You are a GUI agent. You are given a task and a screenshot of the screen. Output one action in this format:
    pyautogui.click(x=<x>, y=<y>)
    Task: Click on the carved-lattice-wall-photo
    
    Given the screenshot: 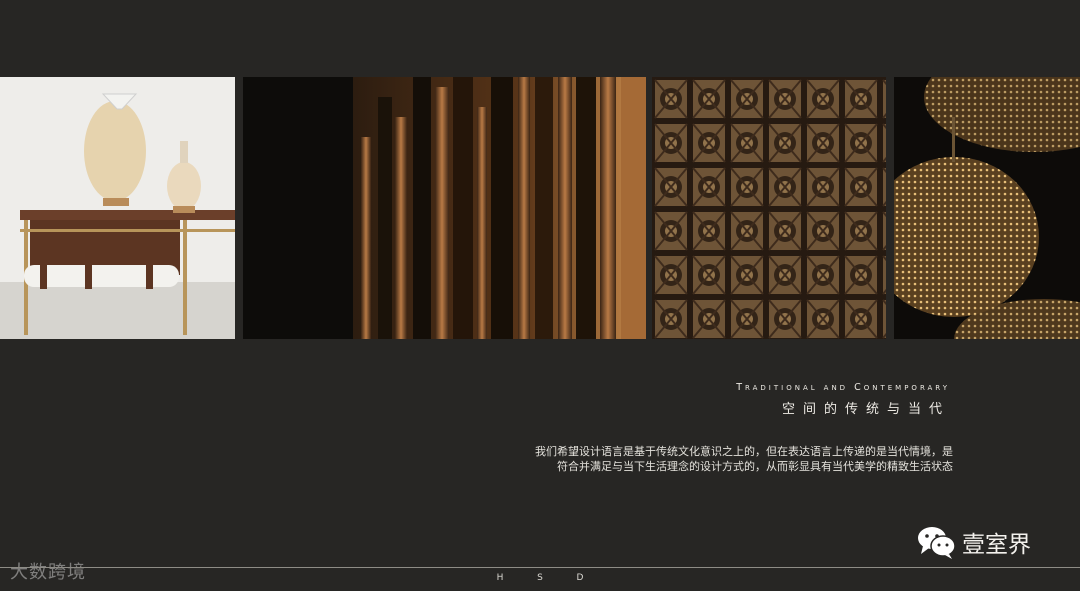 What is the action you would take?
    pyautogui.click(x=769, y=208)
    